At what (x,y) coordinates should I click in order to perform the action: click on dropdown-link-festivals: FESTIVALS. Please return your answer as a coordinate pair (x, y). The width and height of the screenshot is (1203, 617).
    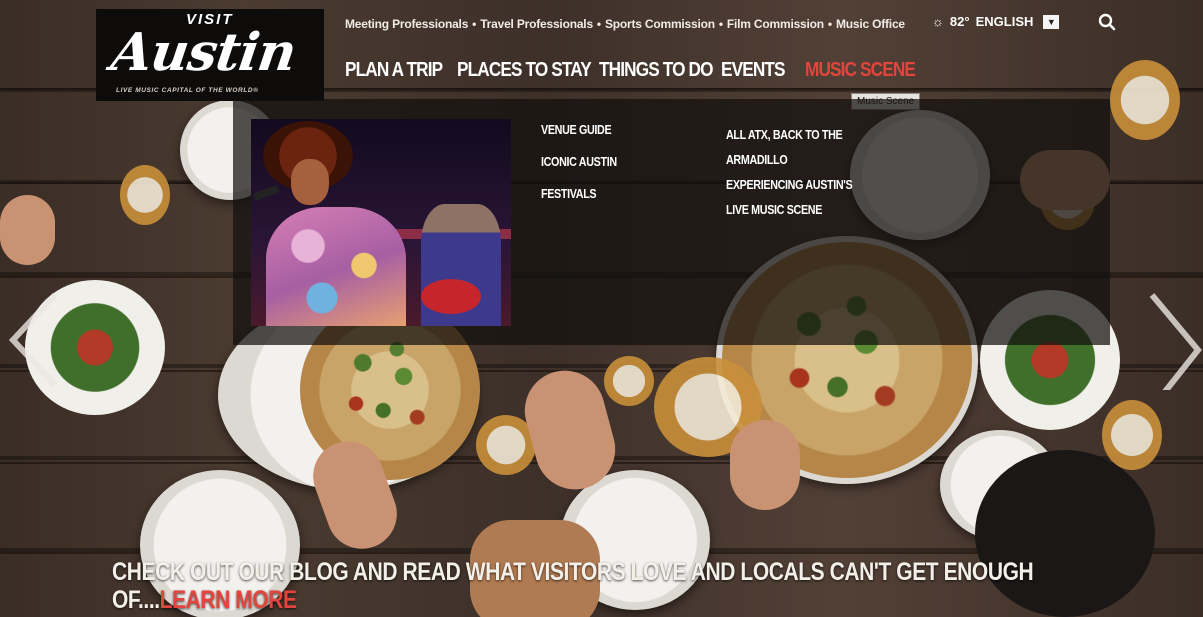
    Looking at the image, I should click on (579, 194).